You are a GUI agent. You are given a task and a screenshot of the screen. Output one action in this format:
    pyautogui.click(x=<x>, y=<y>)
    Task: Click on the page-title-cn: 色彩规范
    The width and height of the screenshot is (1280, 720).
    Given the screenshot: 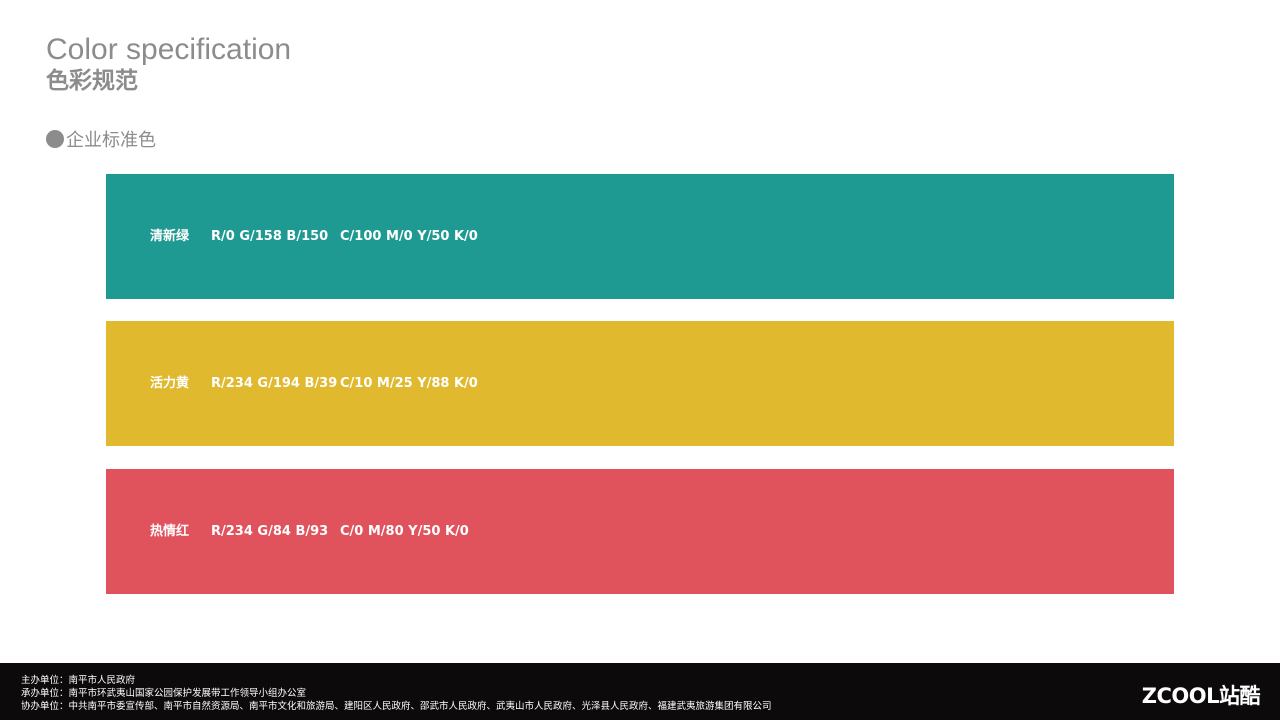 What is the action you would take?
    pyautogui.click(x=92, y=81)
    